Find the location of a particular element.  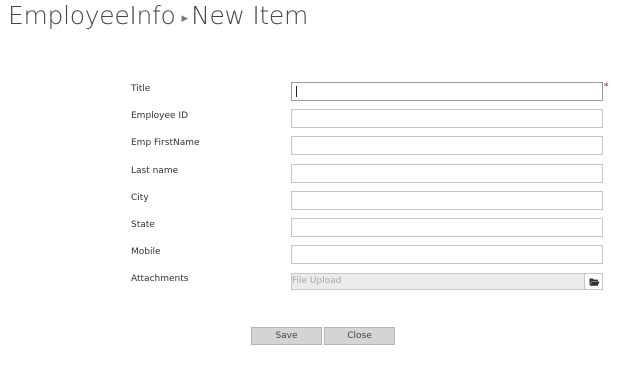

folder-open-icon is located at coordinates (594, 282).